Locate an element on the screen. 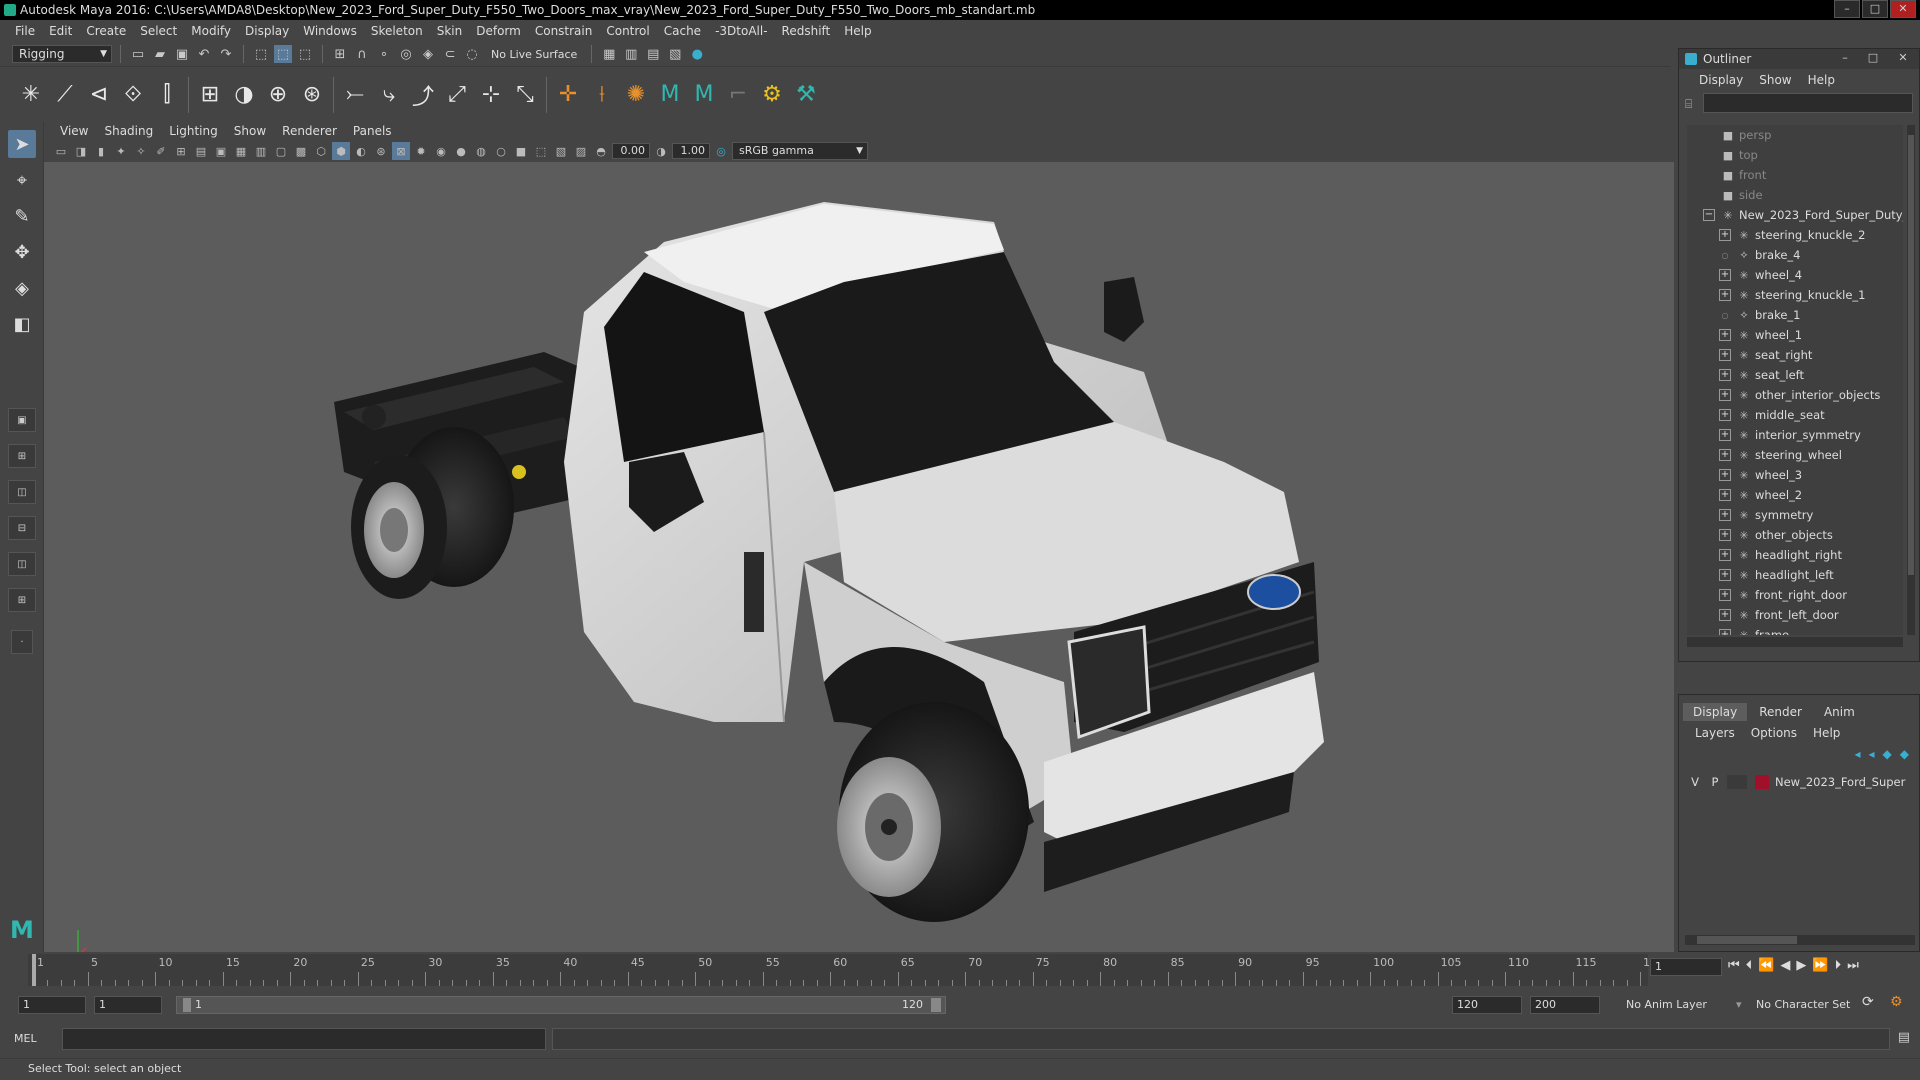 The width and height of the screenshot is (1920, 1080). smooth-shade-icon: ⬢ is located at coordinates (341, 151).